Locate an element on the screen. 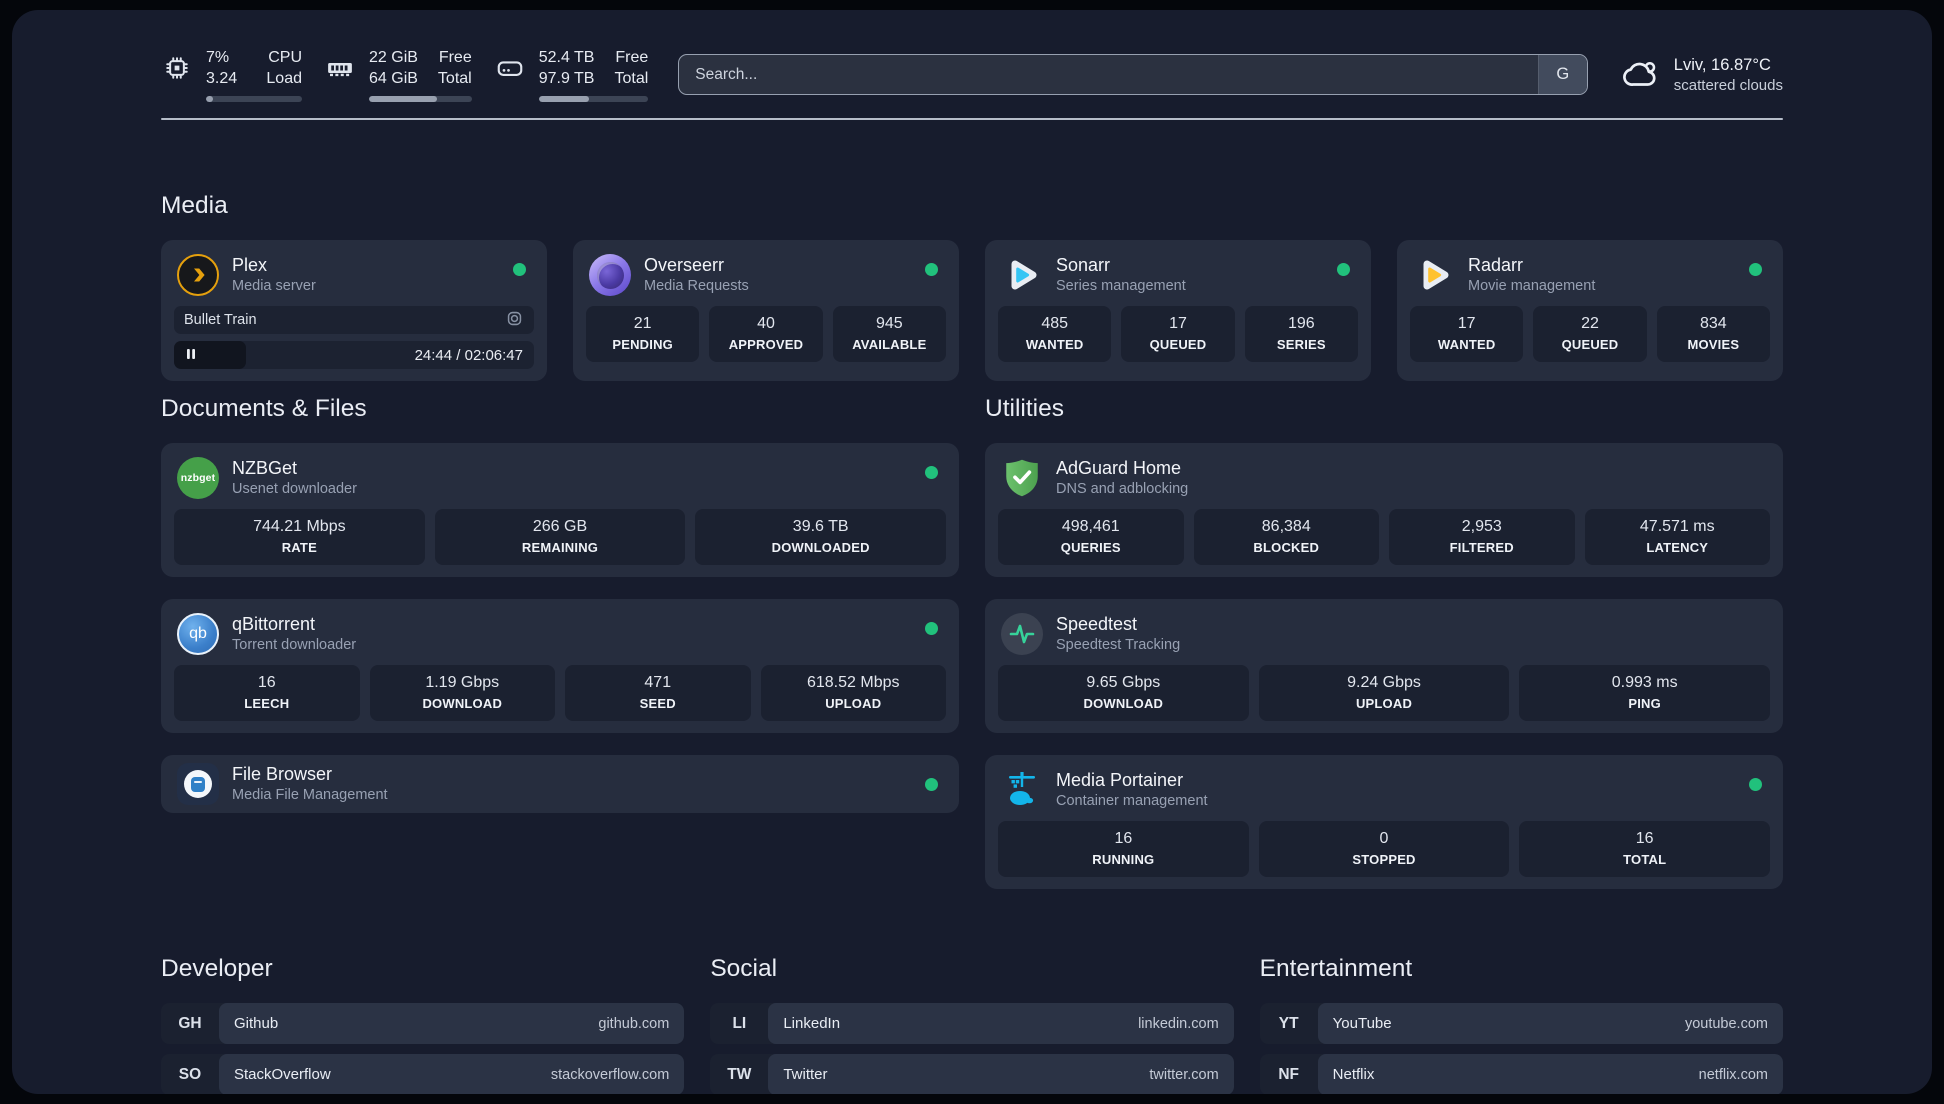 Image resolution: width=1944 pixels, height=1104 pixels. weather-condition: scattered clouds is located at coordinates (1728, 85).